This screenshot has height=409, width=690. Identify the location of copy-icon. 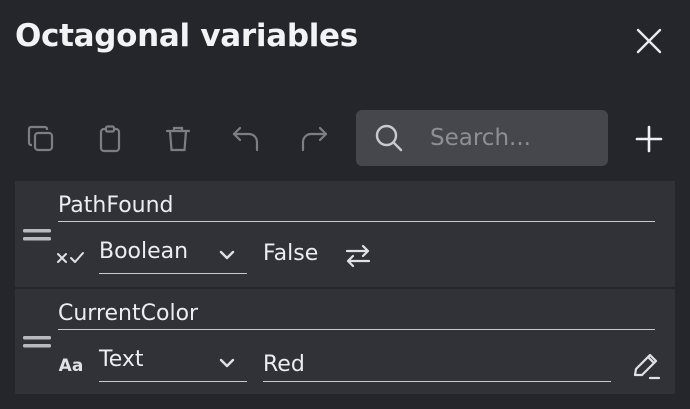
(40, 138).